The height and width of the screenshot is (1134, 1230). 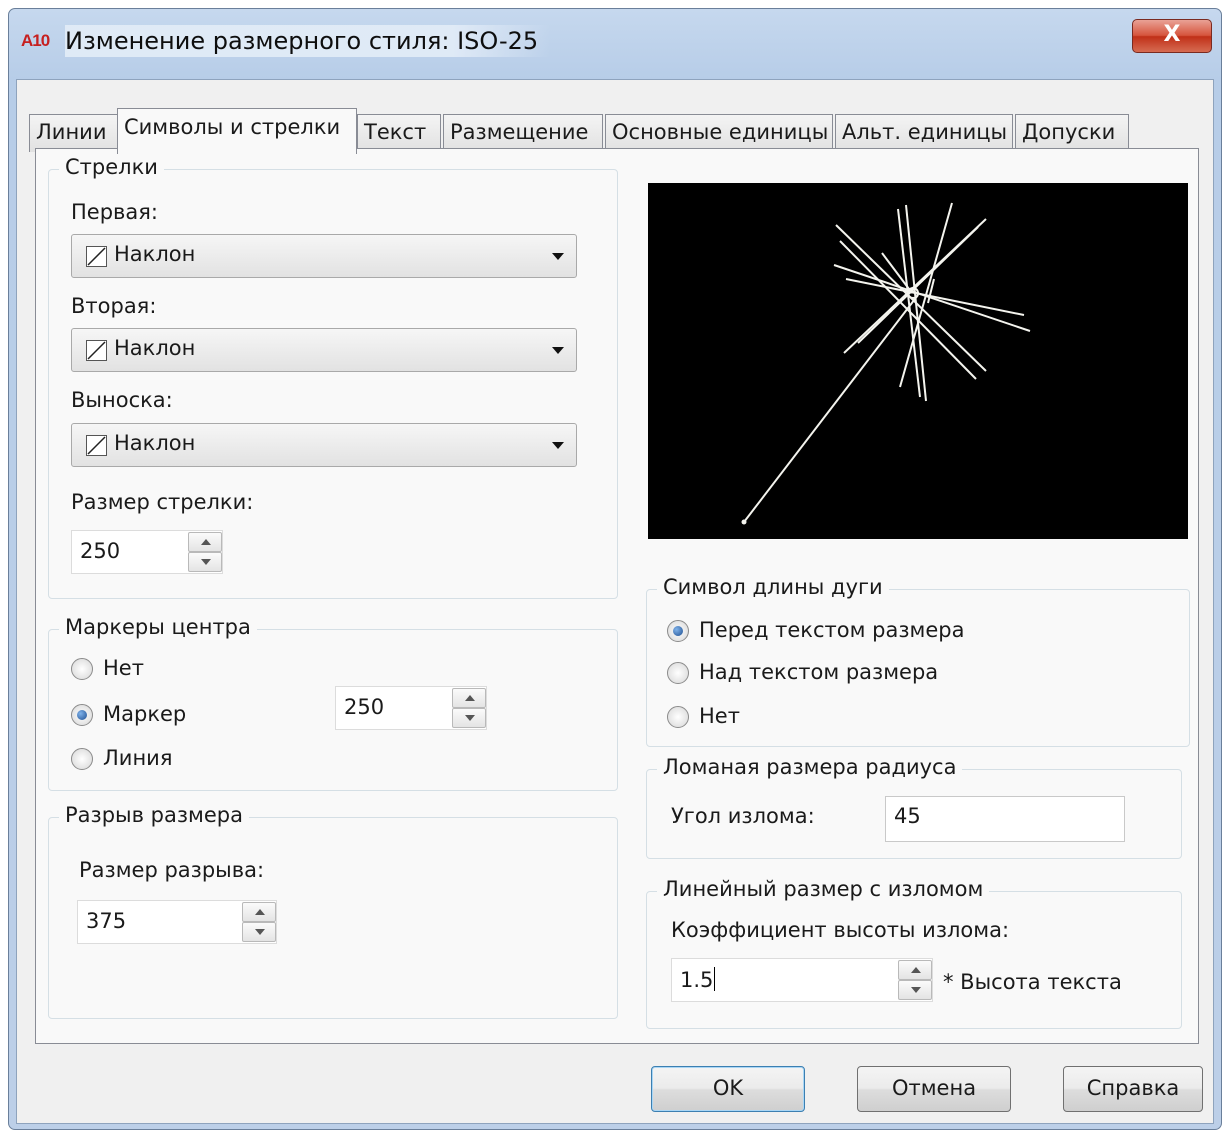 I want to click on radius-jog-group-title: Ломаная размера радиуса, so click(x=810, y=767).